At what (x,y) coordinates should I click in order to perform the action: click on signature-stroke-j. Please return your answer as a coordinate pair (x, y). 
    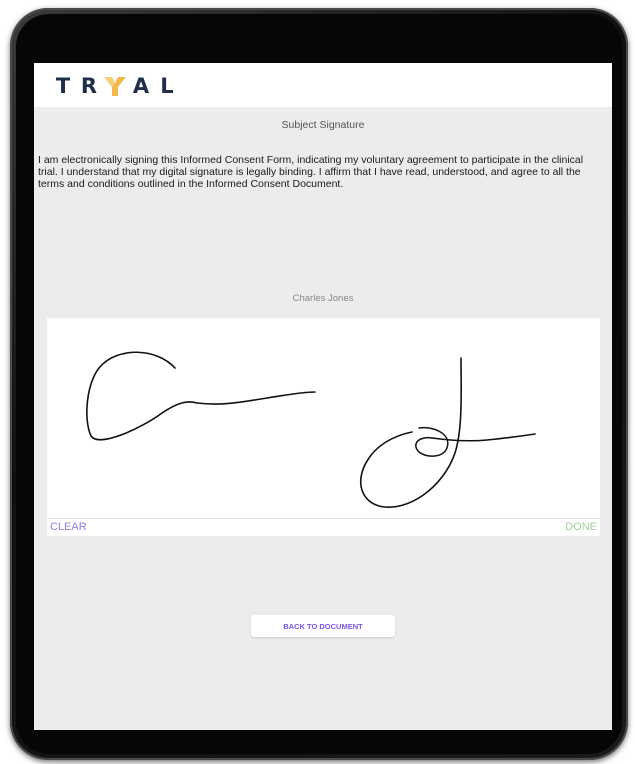
    Looking at the image, I should click on (411, 432).